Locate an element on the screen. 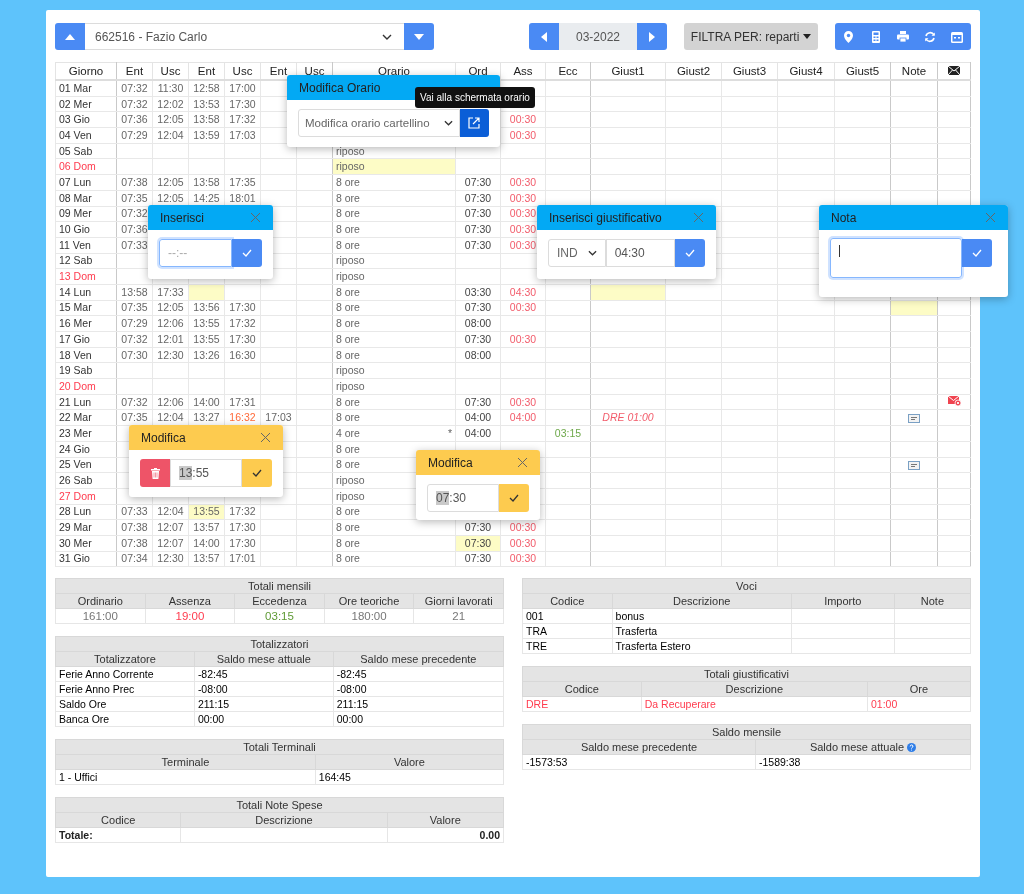 This screenshot has width=1024, height=894. open-schedule-button is located at coordinates (474, 123).